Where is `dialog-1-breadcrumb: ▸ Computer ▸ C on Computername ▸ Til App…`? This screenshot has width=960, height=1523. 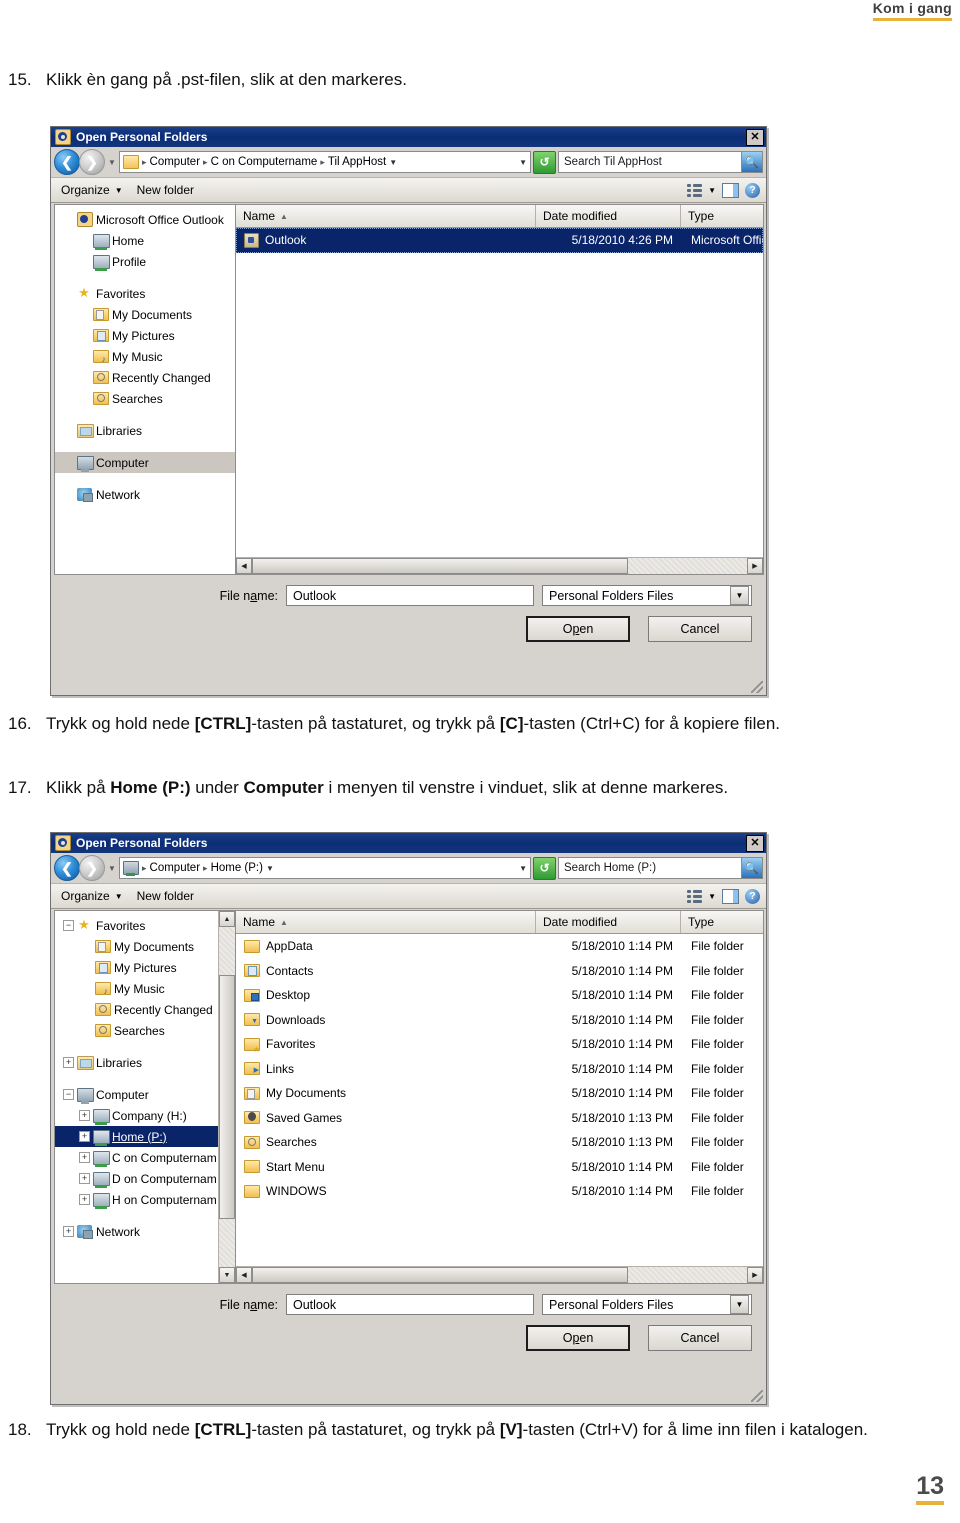
dialog-1-breadcrumb: ▸ Computer ▸ C on Computername ▸ Til App… is located at coordinates (325, 162).